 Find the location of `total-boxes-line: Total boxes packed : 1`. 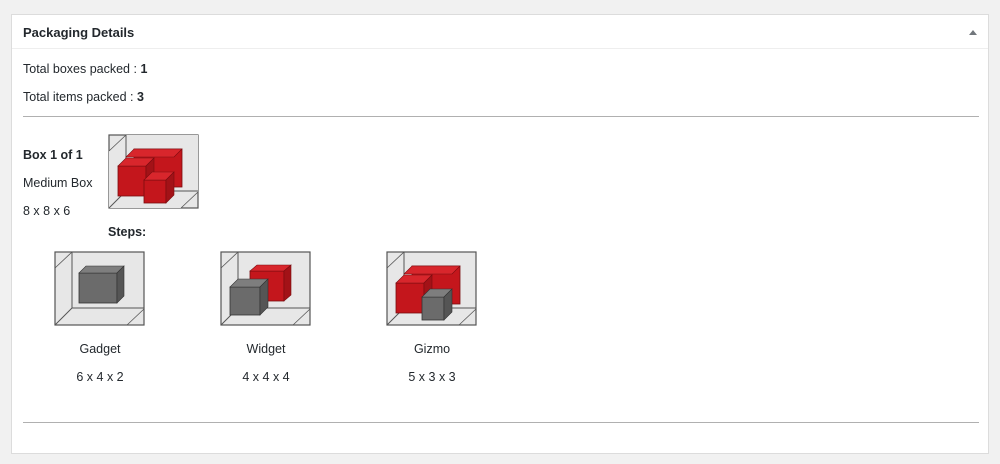

total-boxes-line: Total boxes packed : 1 is located at coordinates (85, 69).